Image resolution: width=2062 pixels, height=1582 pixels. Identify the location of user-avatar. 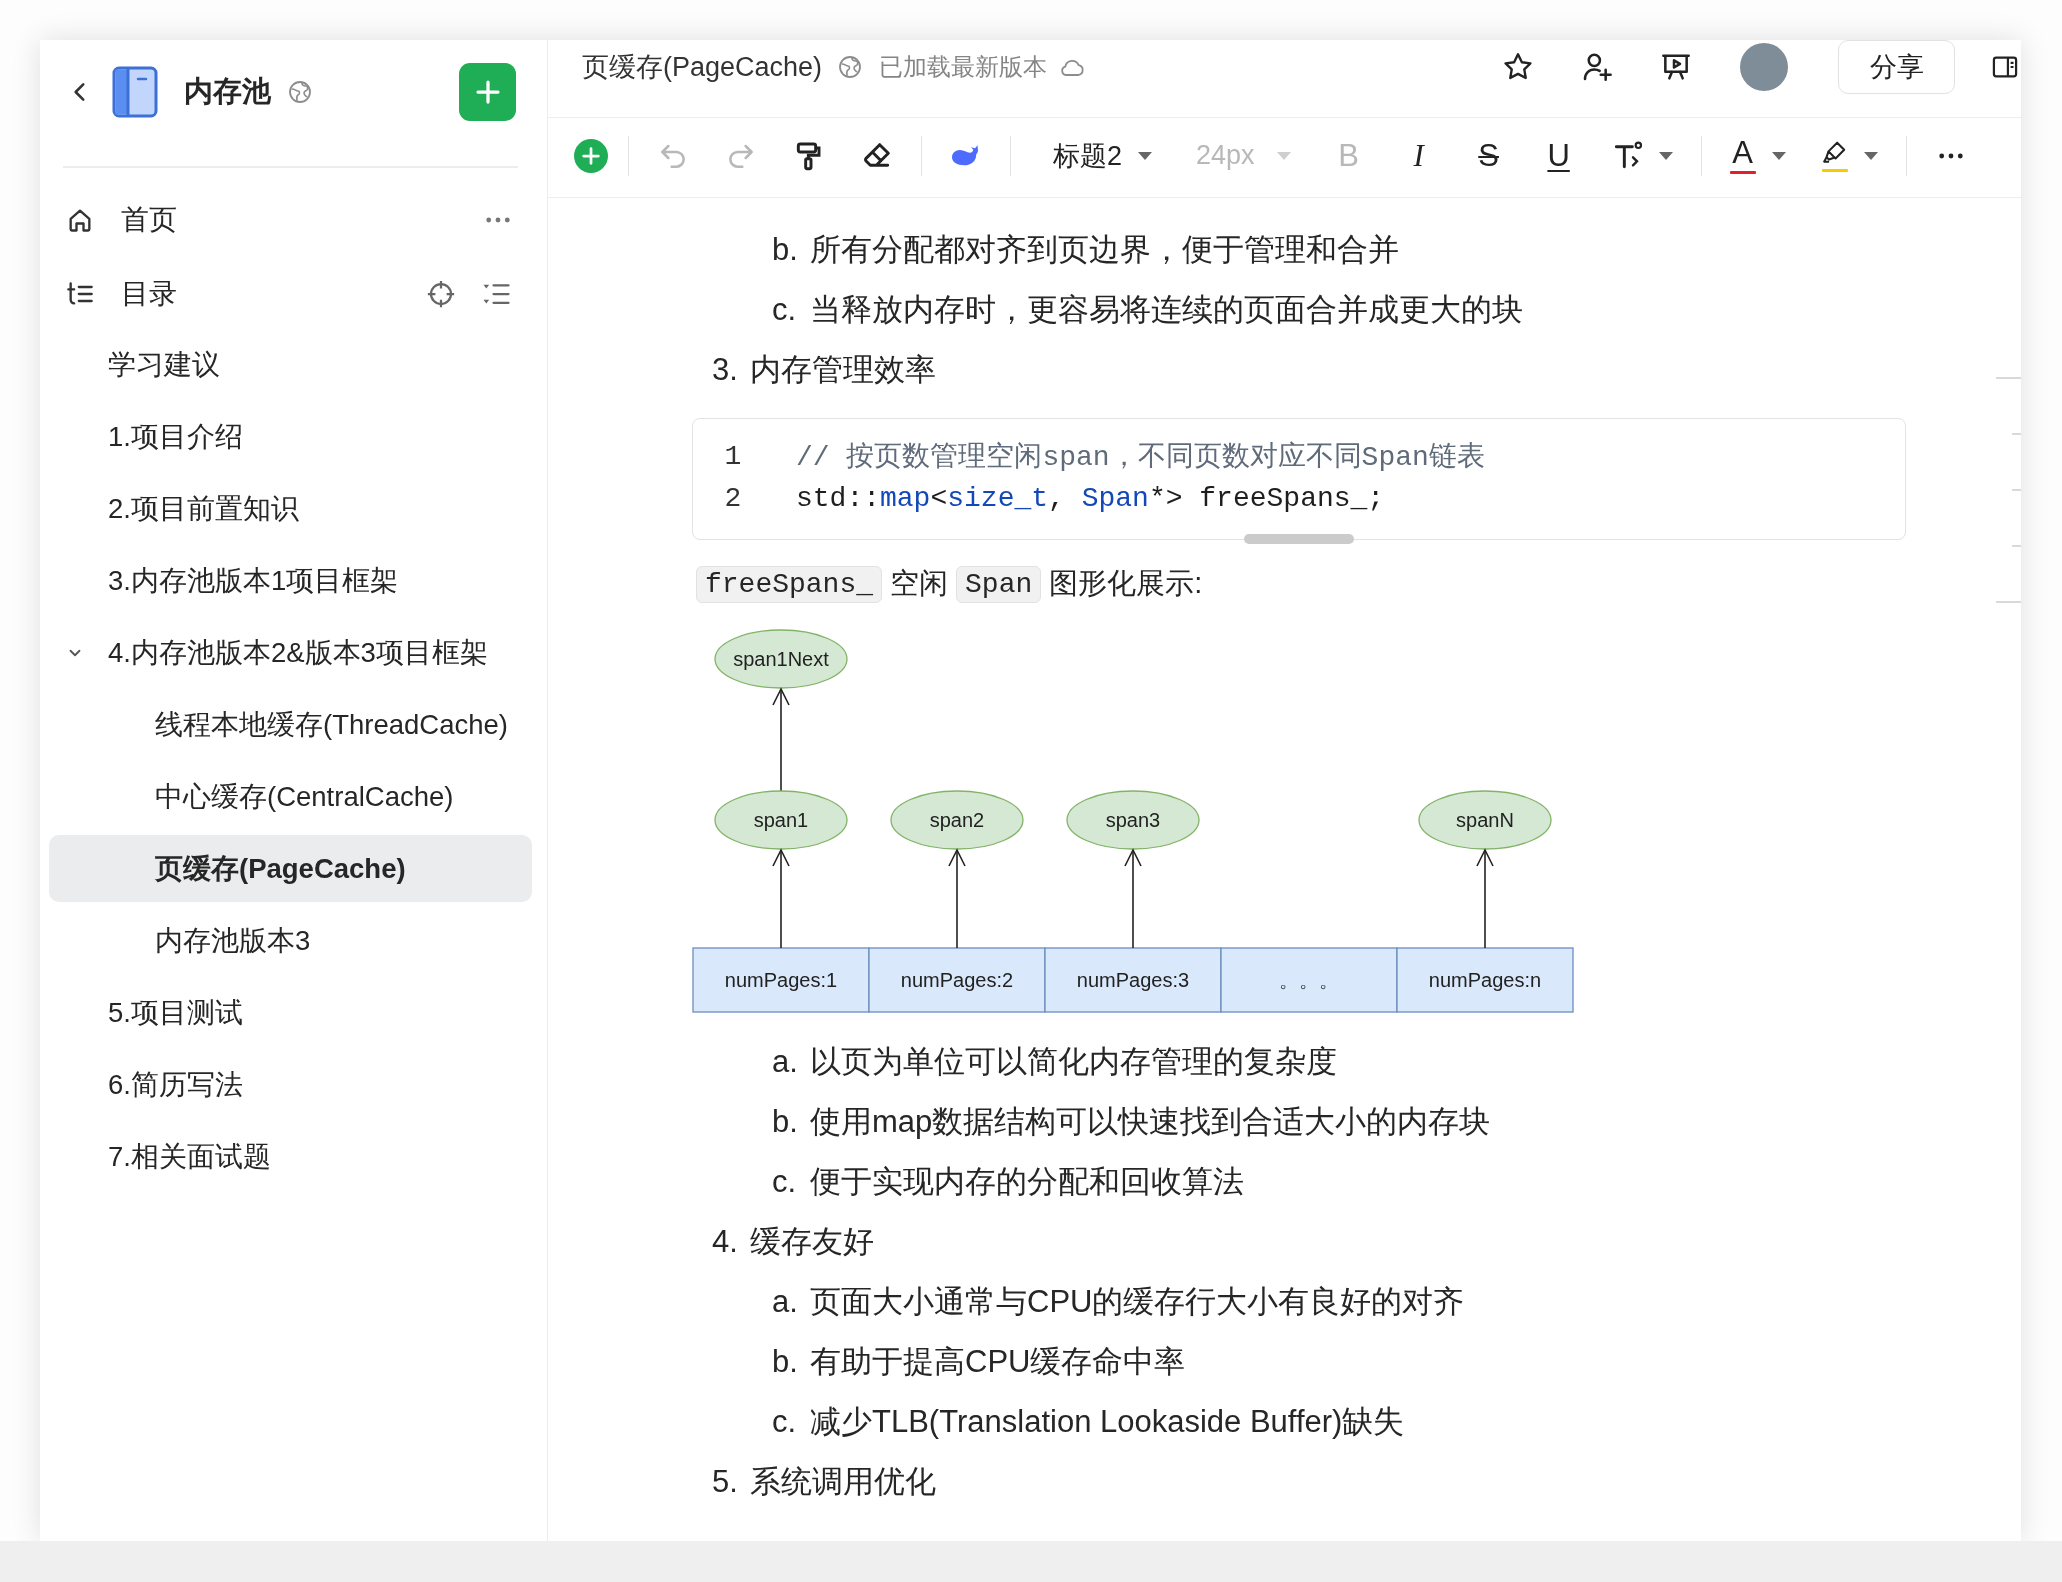
(1764, 67).